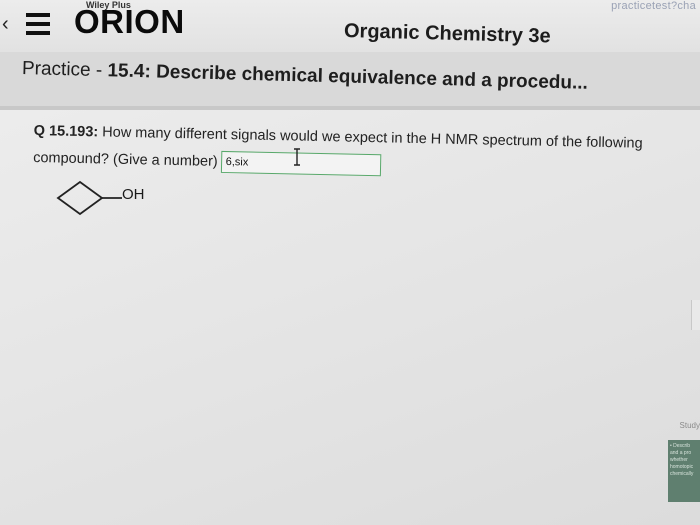 The height and width of the screenshot is (525, 700). Describe the element at coordinates (679, 460) in the screenshot. I see `study-note-line: whether` at that location.